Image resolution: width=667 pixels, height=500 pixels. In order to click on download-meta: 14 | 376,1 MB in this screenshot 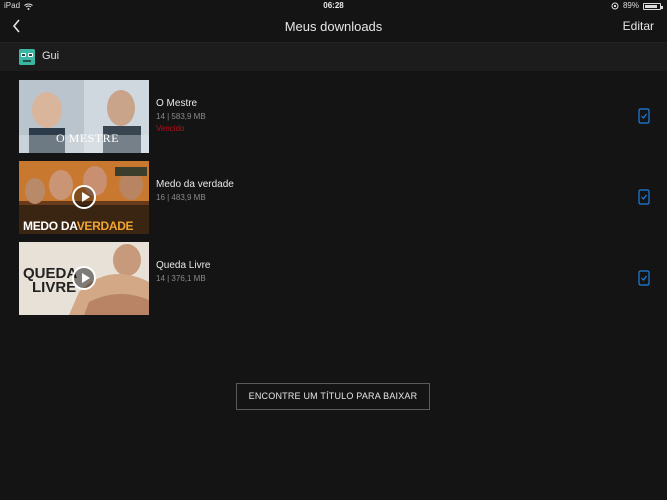, I will do `click(181, 278)`.